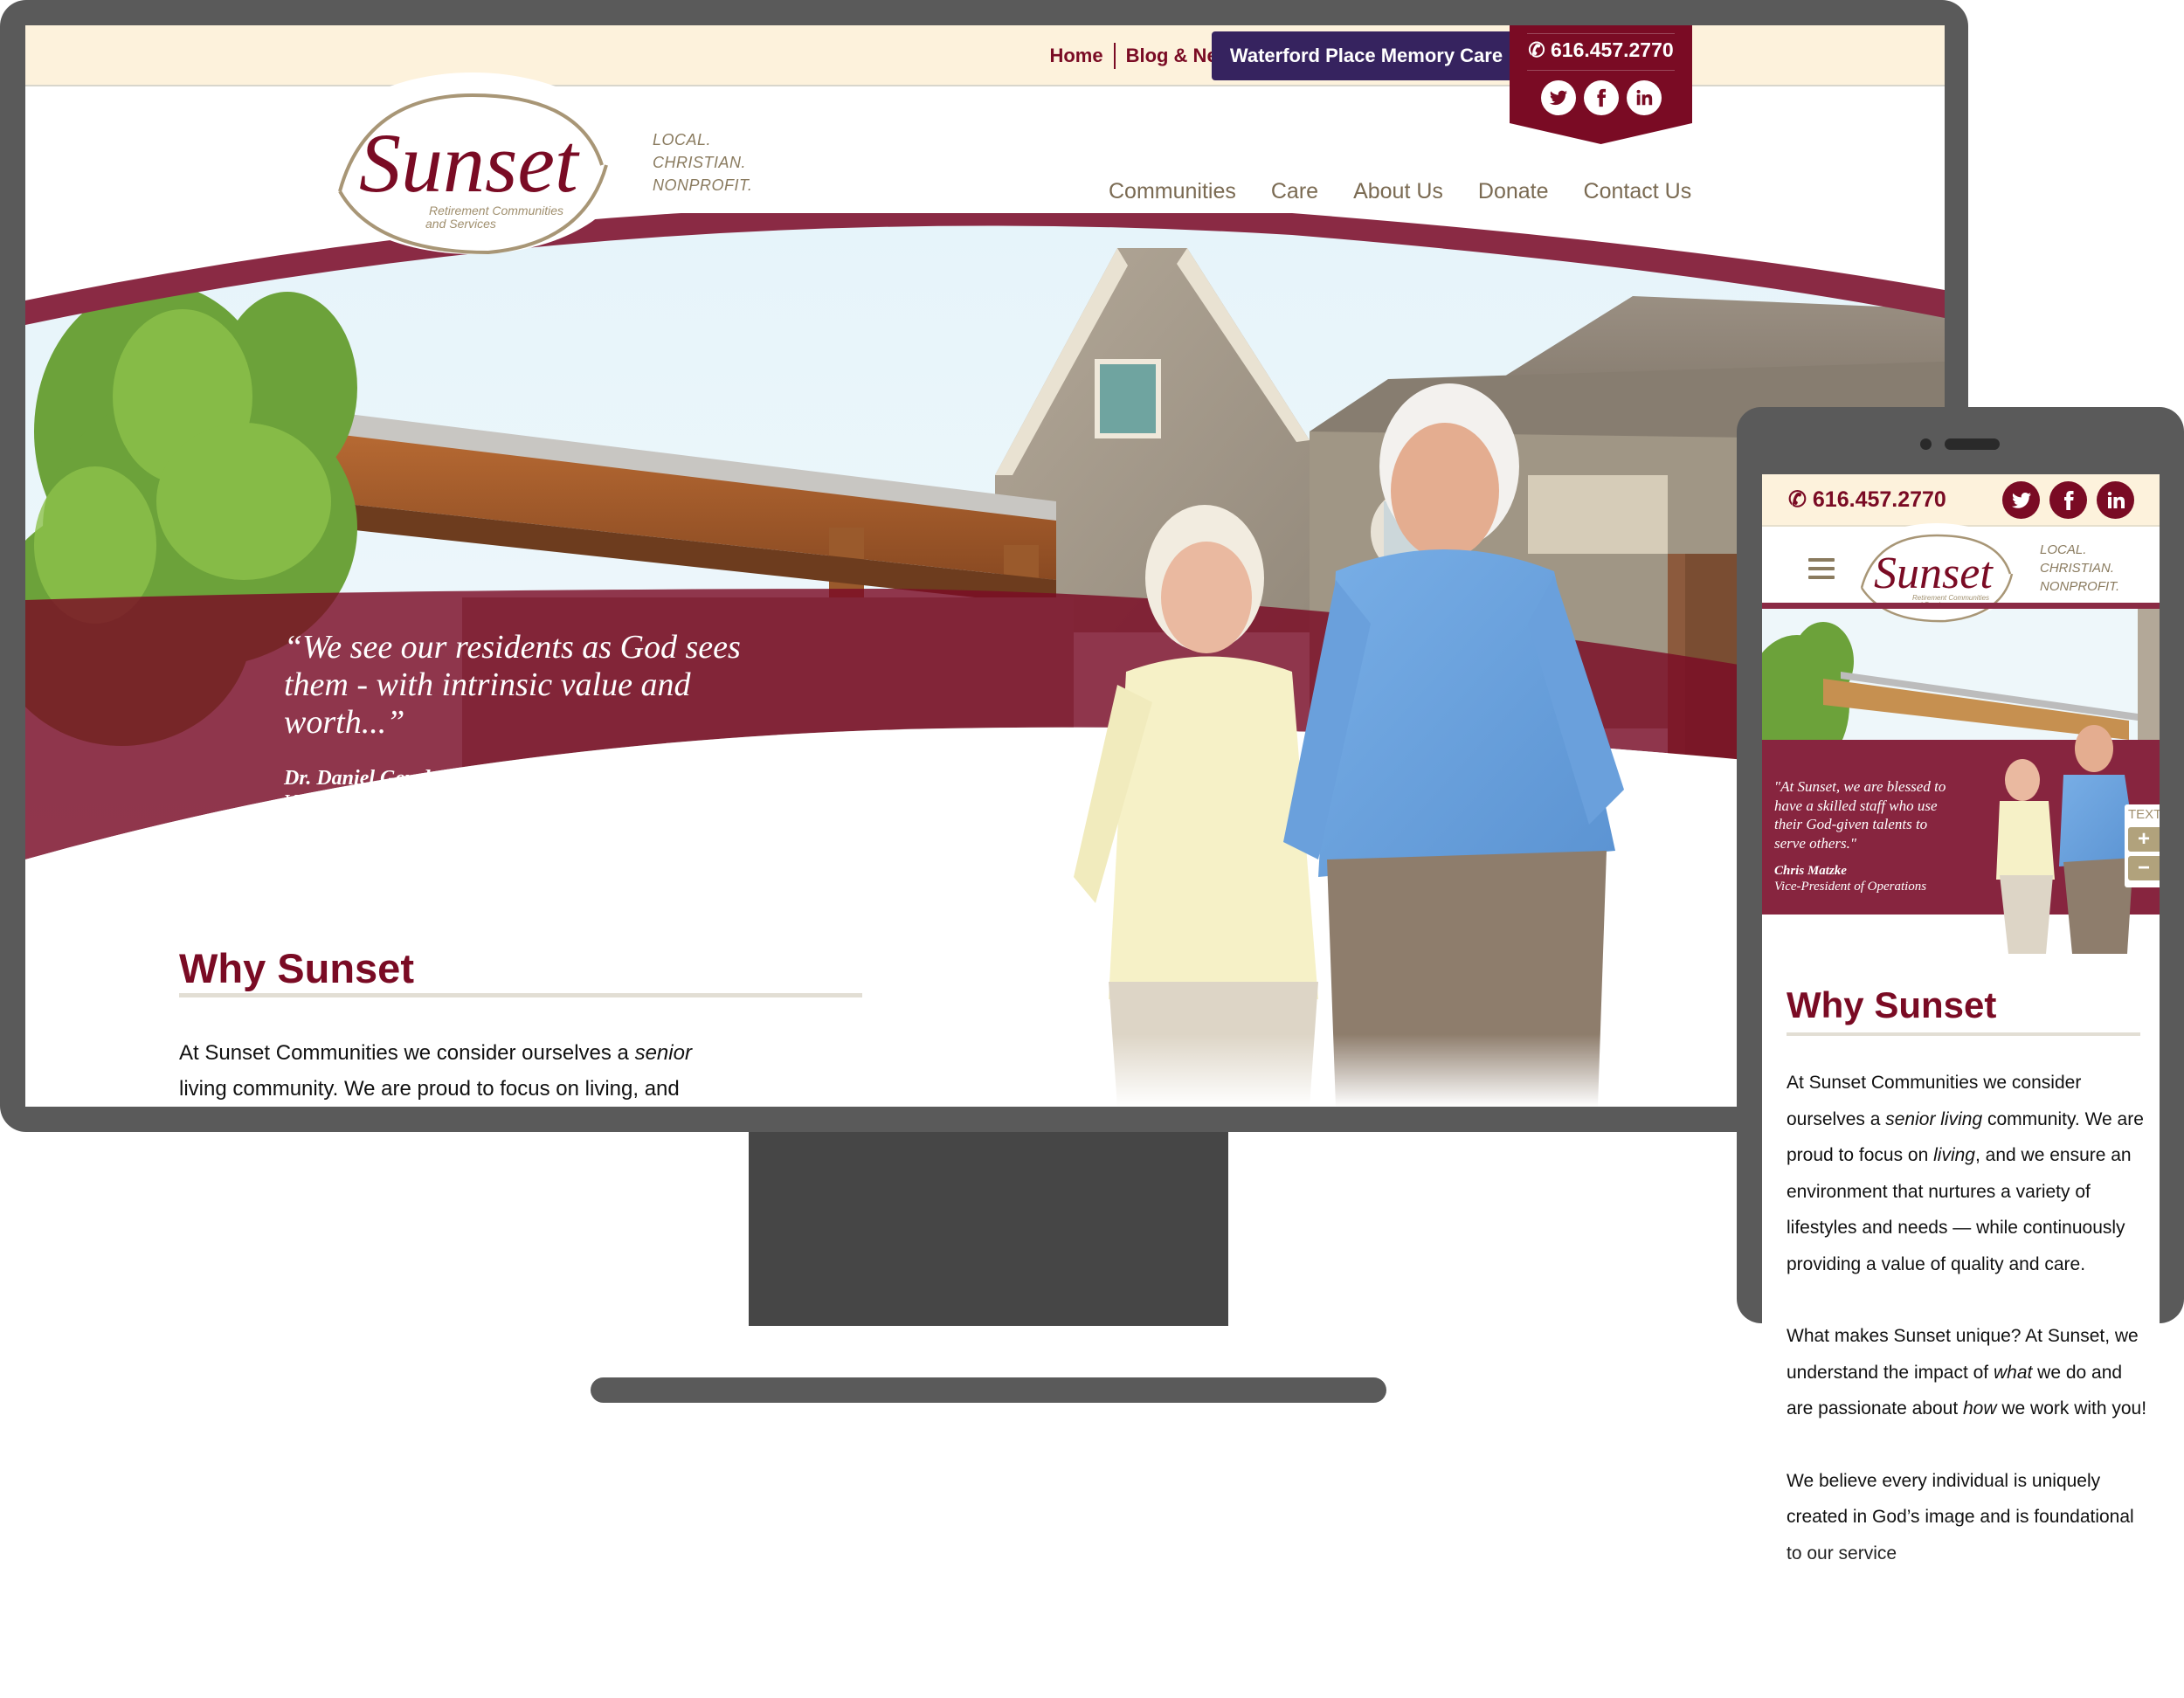 This screenshot has width=2184, height=1698. What do you see at coordinates (362, 778) in the screenshot?
I see `hero-quote-author: Dr. Daniel Gowdy` at bounding box center [362, 778].